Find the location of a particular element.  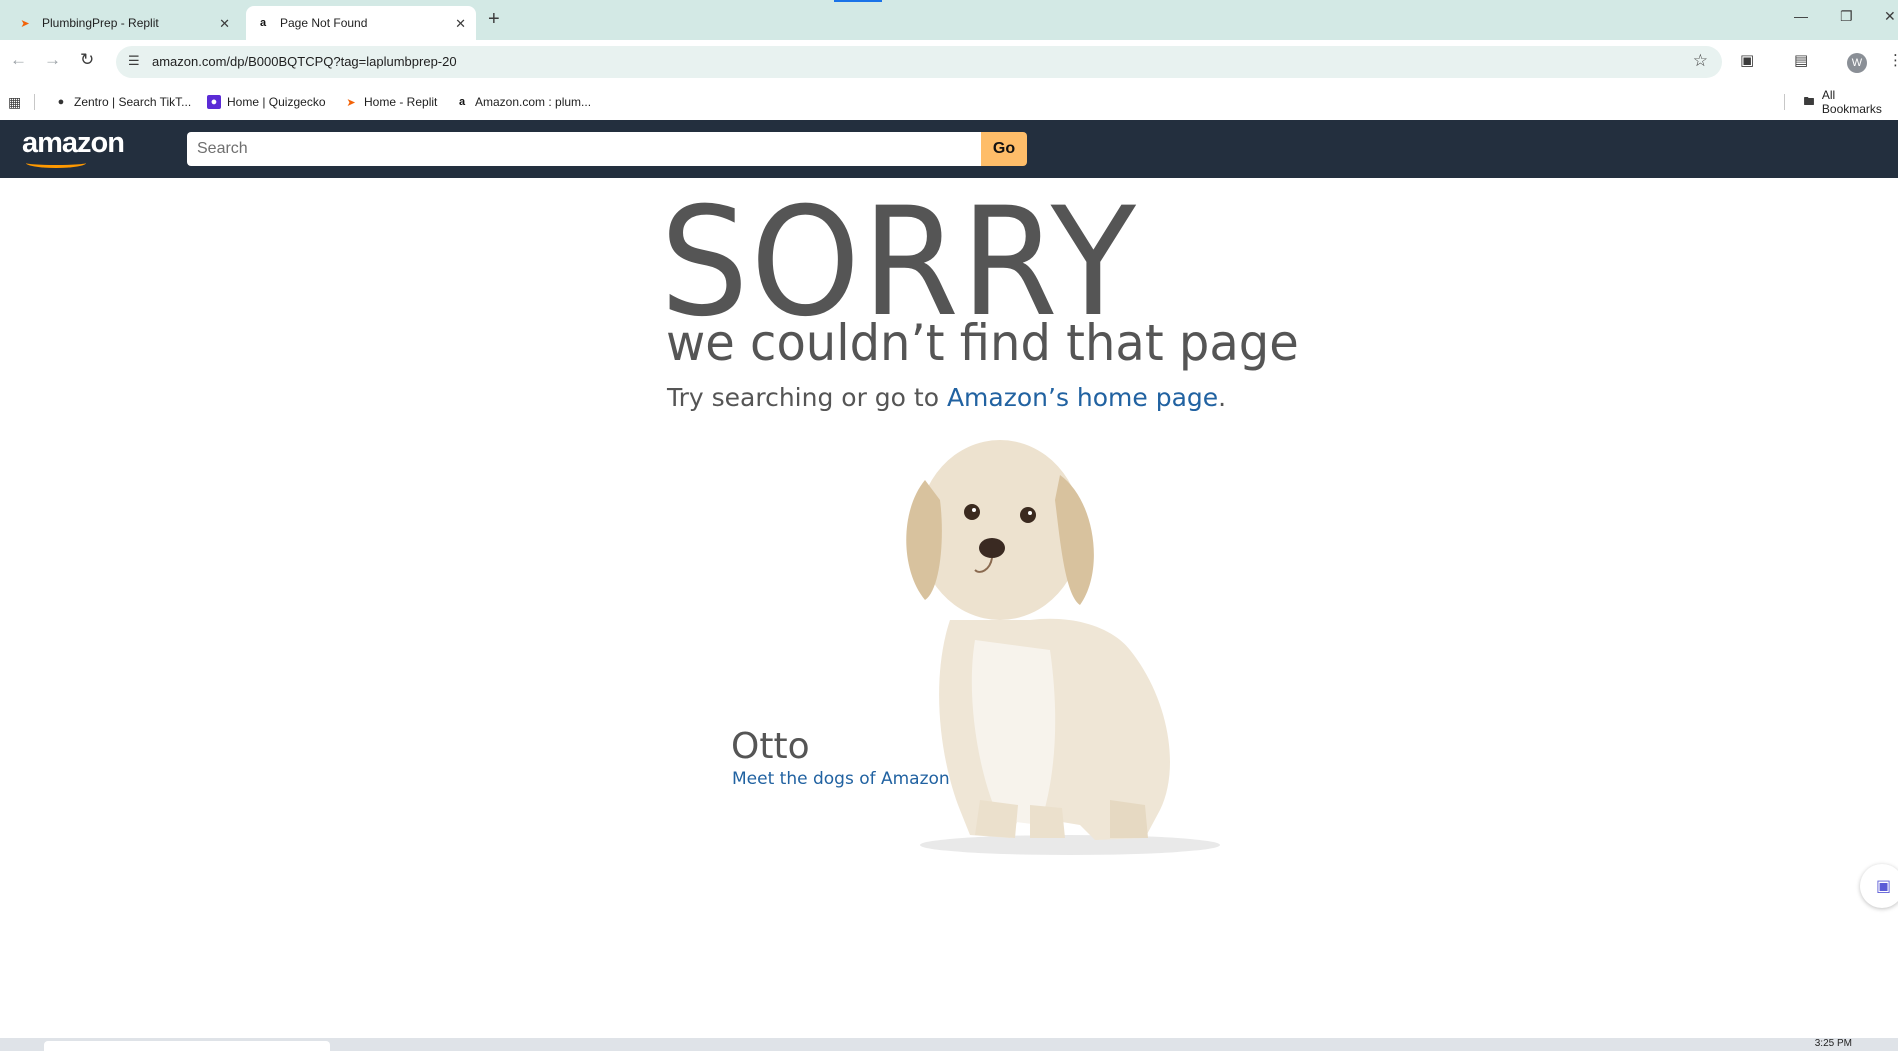

tab-plumbingprep: ➤ PlumbingPrep - Replit ✕ is located at coordinates (125, 23).